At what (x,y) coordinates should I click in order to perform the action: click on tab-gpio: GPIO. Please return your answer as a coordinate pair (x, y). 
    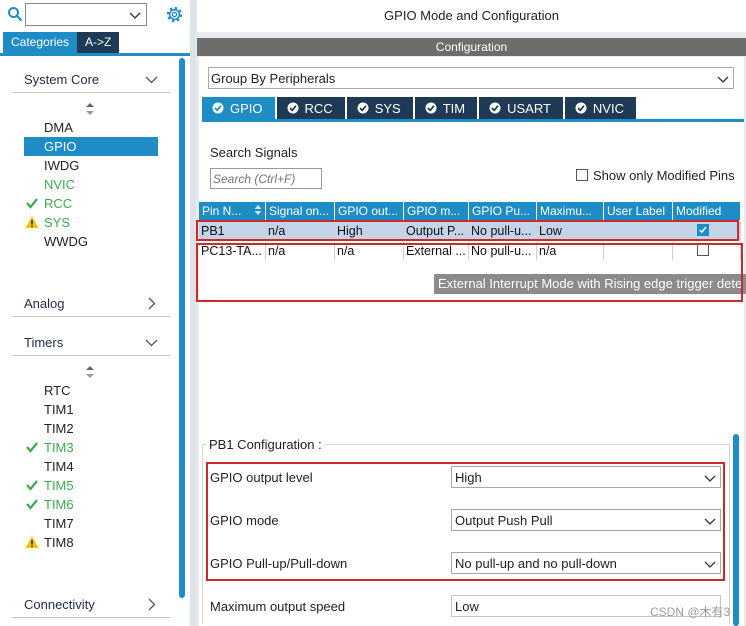
    Looking at the image, I should click on (238, 108).